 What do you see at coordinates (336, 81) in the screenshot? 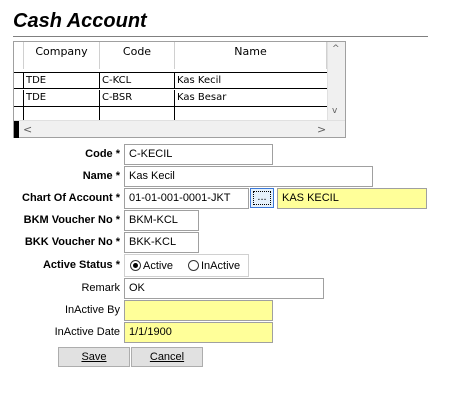
I see `vertical-scrollbar: ^ v` at bounding box center [336, 81].